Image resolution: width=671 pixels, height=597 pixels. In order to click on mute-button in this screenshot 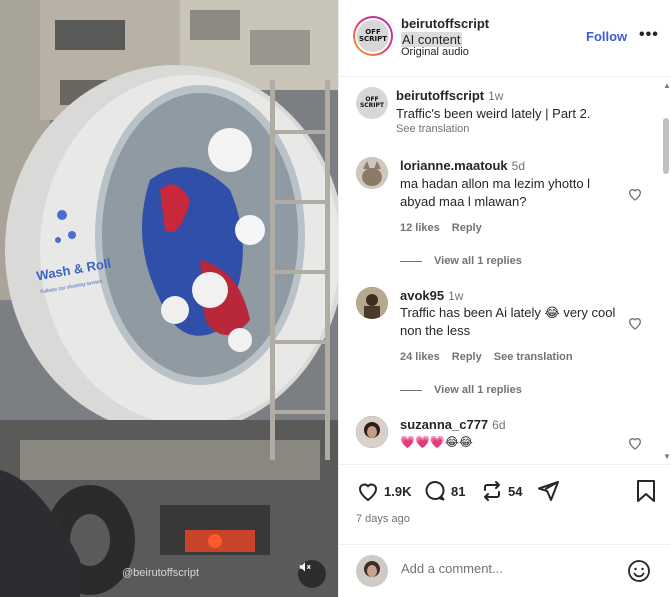, I will do `click(312, 574)`.